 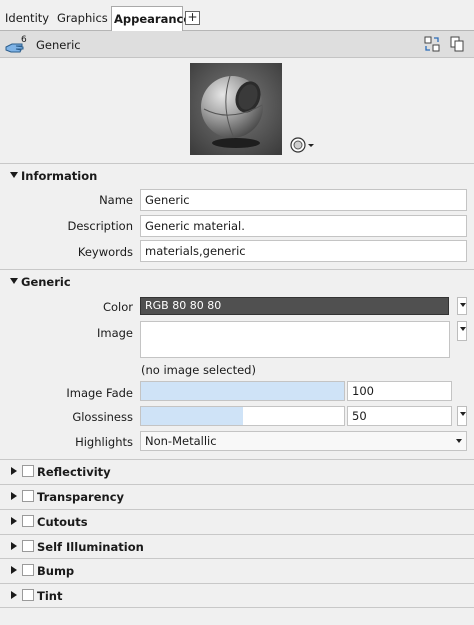 What do you see at coordinates (294, 306) in the screenshot?
I see `color-swatch: RGB 80 80 80` at bounding box center [294, 306].